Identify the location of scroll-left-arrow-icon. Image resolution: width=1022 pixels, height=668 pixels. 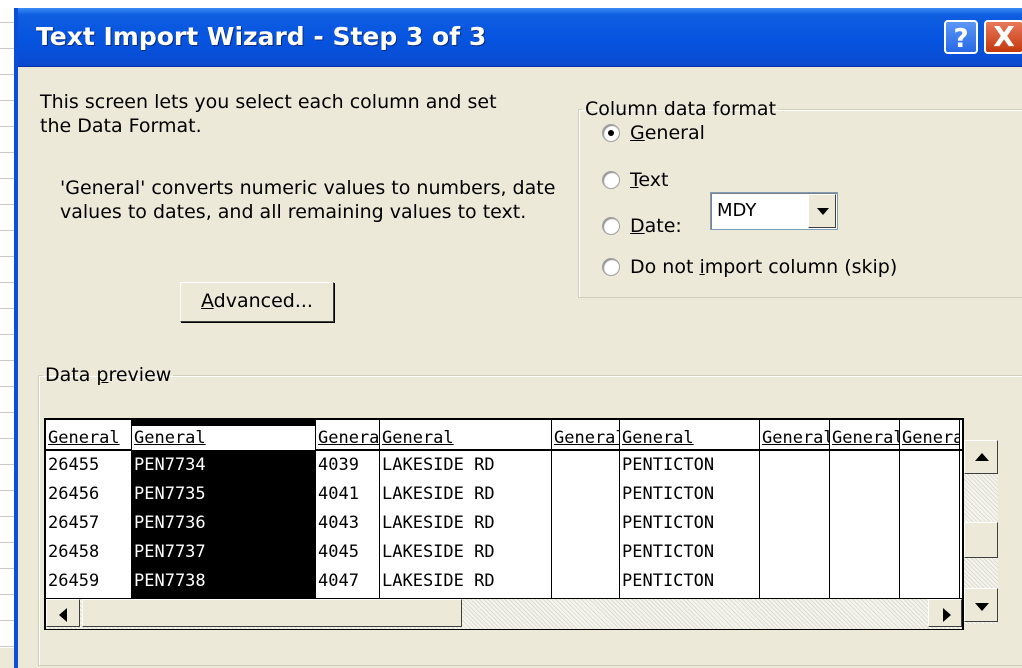
(63, 613).